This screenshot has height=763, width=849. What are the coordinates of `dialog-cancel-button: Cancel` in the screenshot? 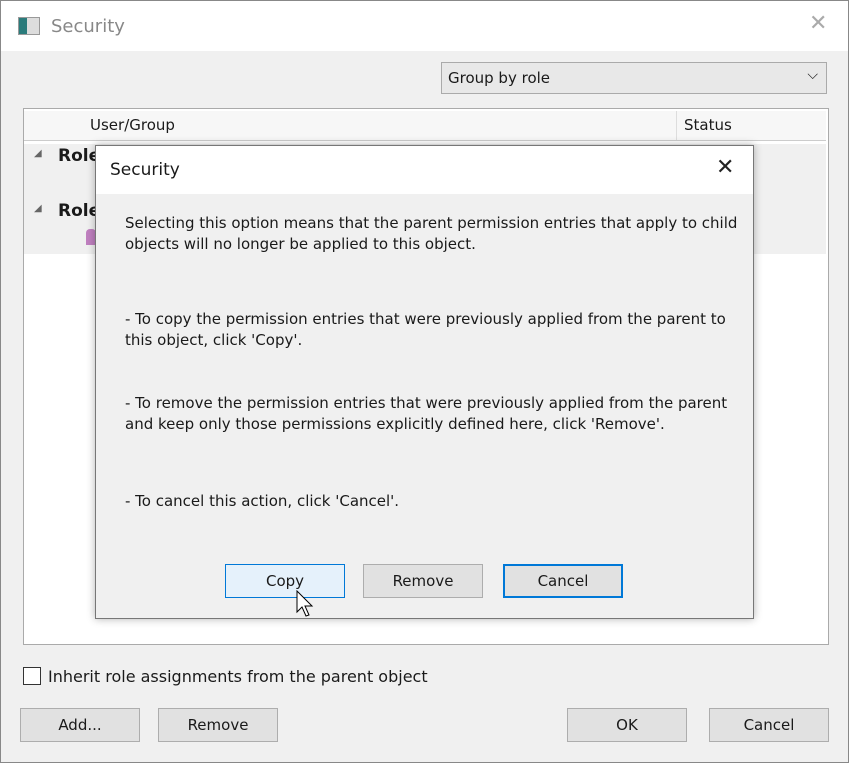 It's located at (563, 581).